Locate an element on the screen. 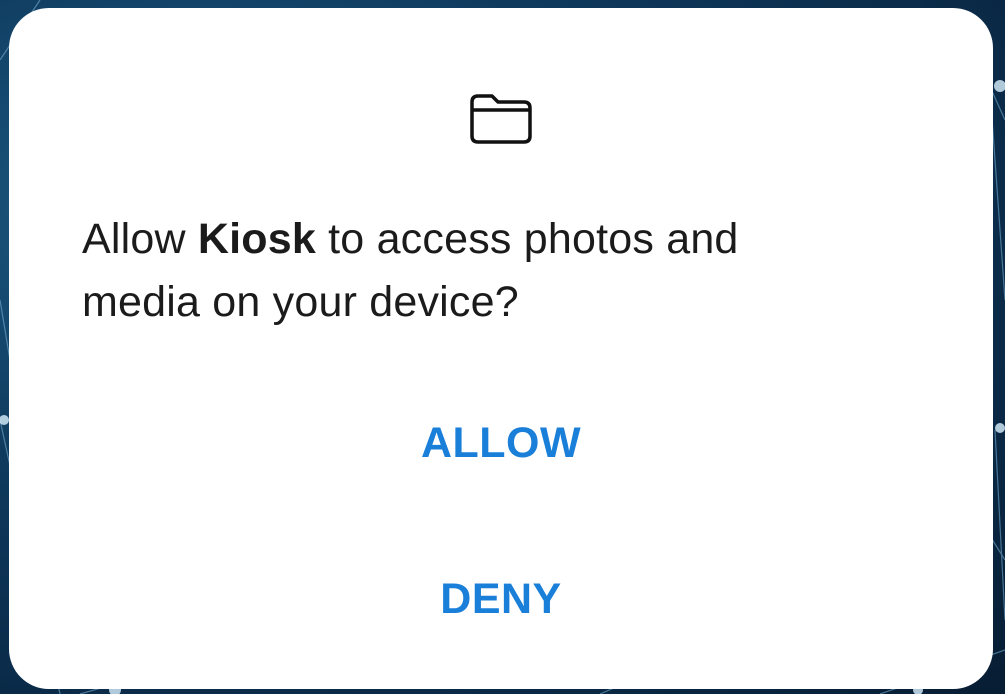 This screenshot has height=694, width=1005. message-prefix: Allow is located at coordinates (140, 239).